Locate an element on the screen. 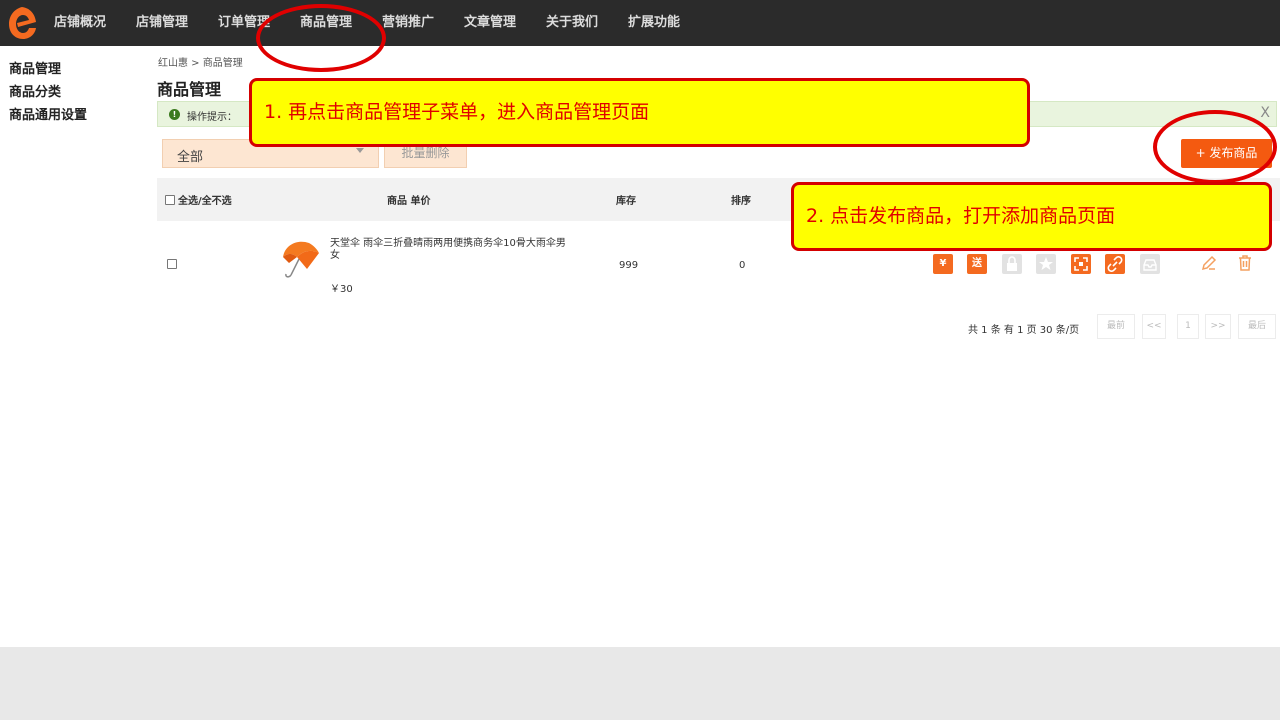  qrcode-icon is located at coordinates (1081, 264).